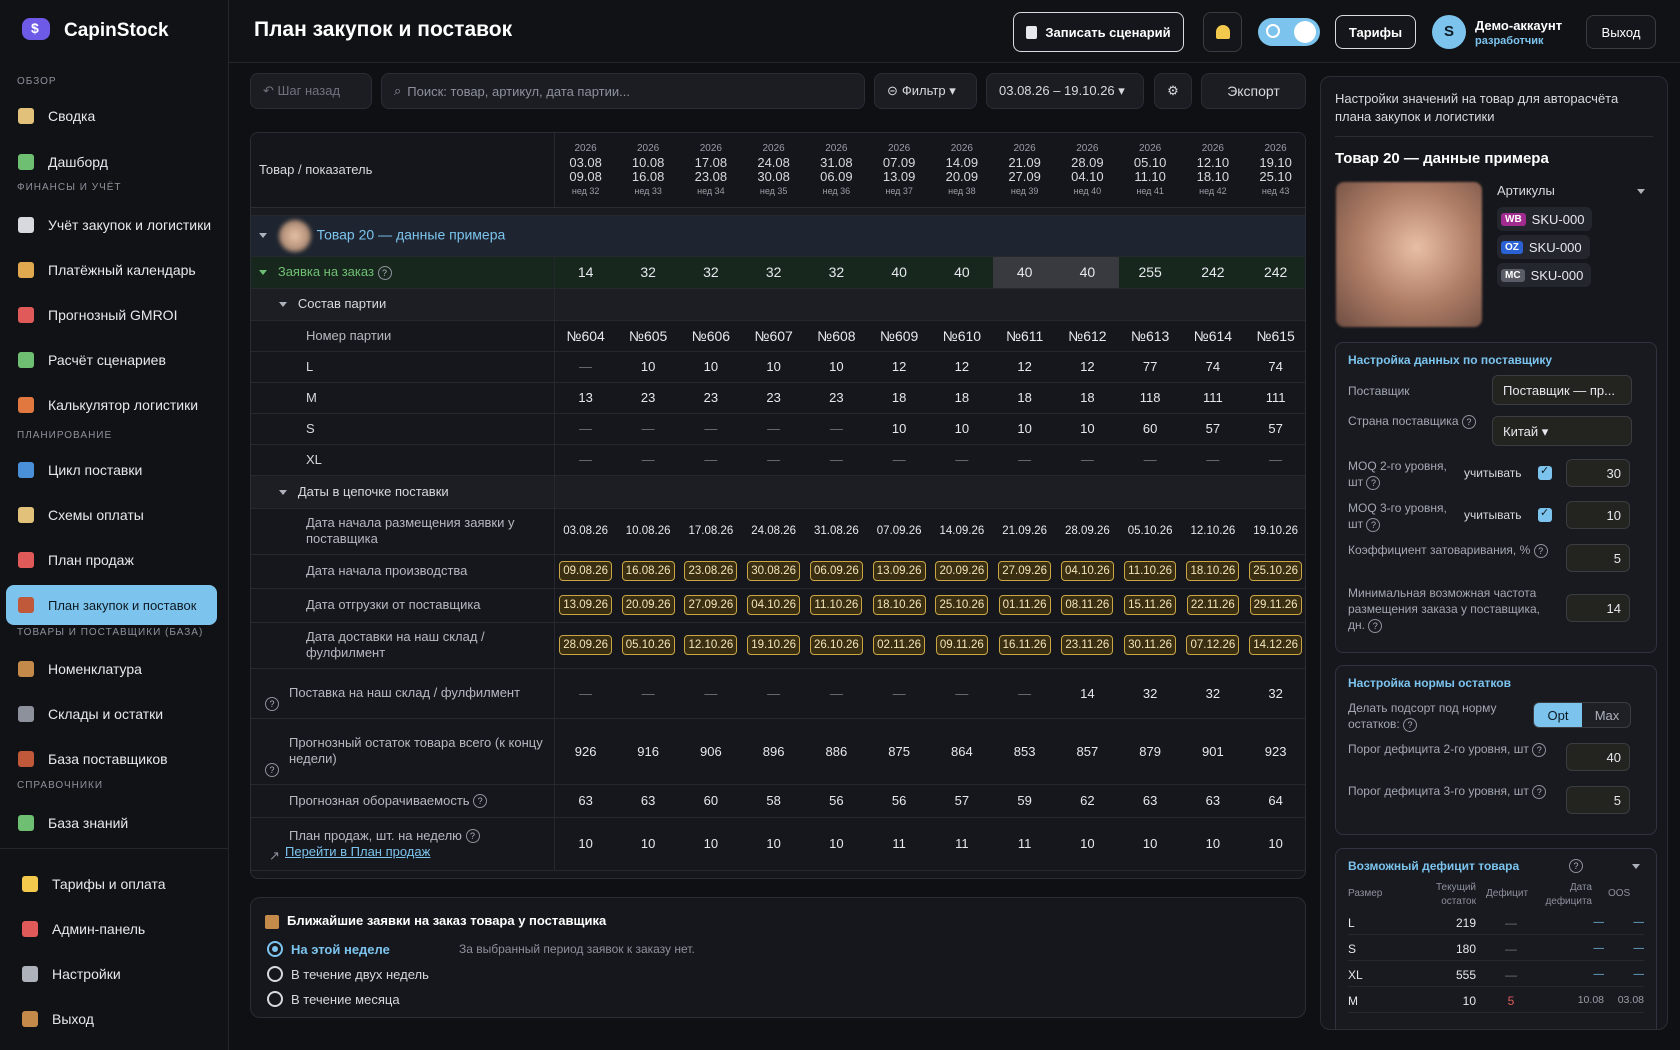  What do you see at coordinates (1544, 275) in the screenshot?
I see `article-tag: MC SKU-000` at bounding box center [1544, 275].